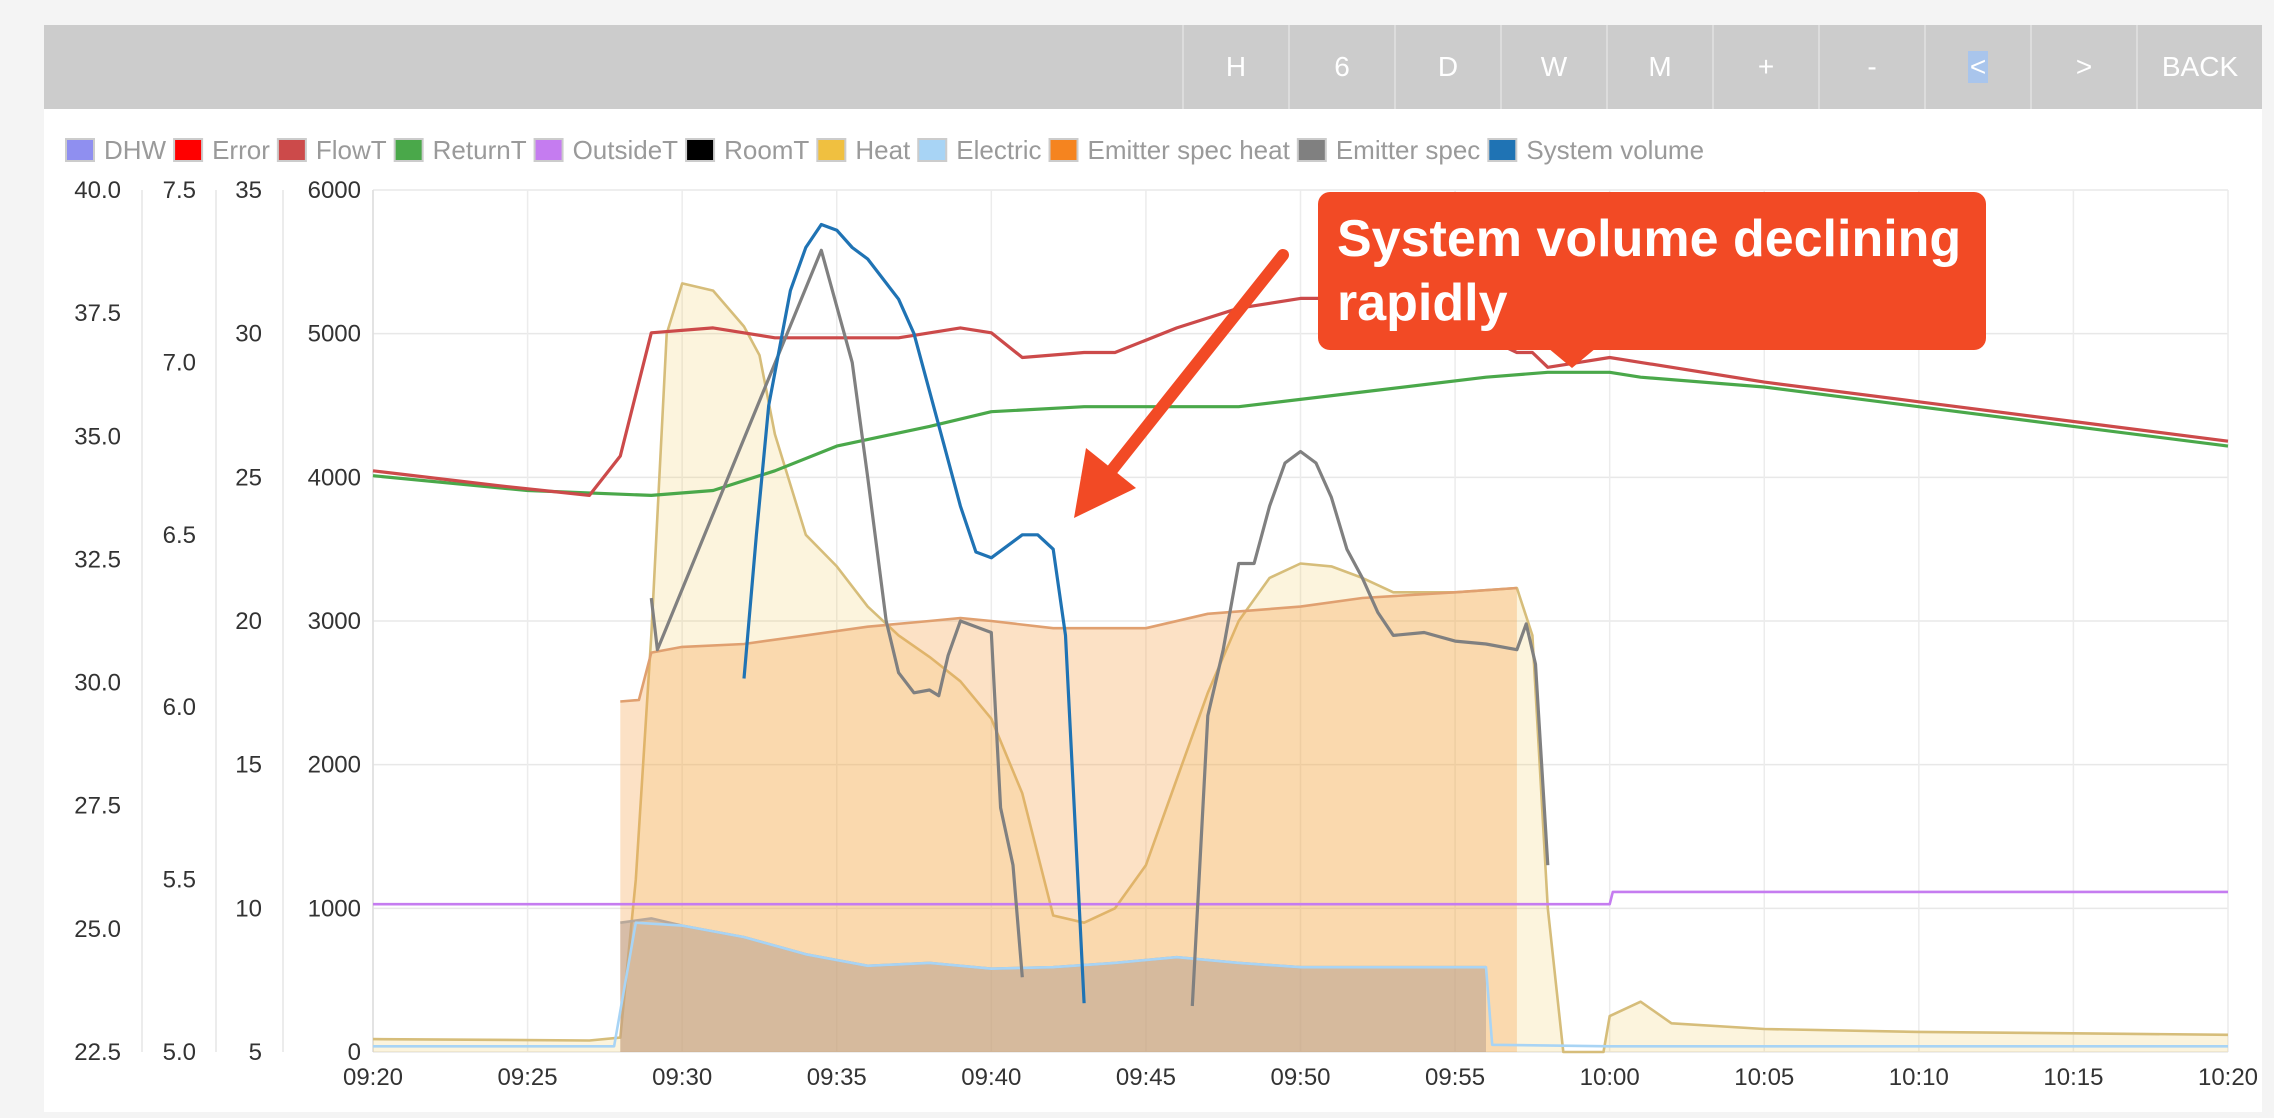 This screenshot has width=2274, height=1118. Describe the element at coordinates (1422, 303) in the screenshot. I see `annotation-text-line2: rapidly` at that location.